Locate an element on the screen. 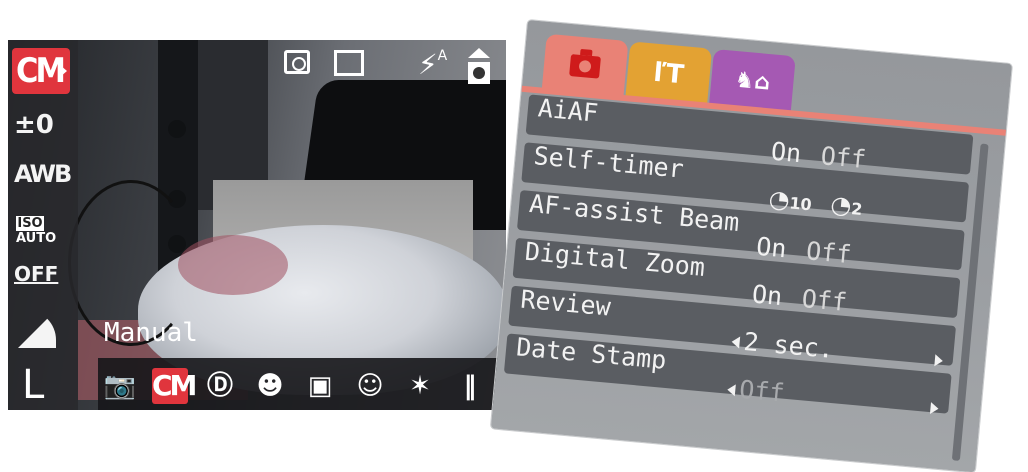 The image size is (1028, 472). landscape-icon: ▣ is located at coordinates (320, 386).